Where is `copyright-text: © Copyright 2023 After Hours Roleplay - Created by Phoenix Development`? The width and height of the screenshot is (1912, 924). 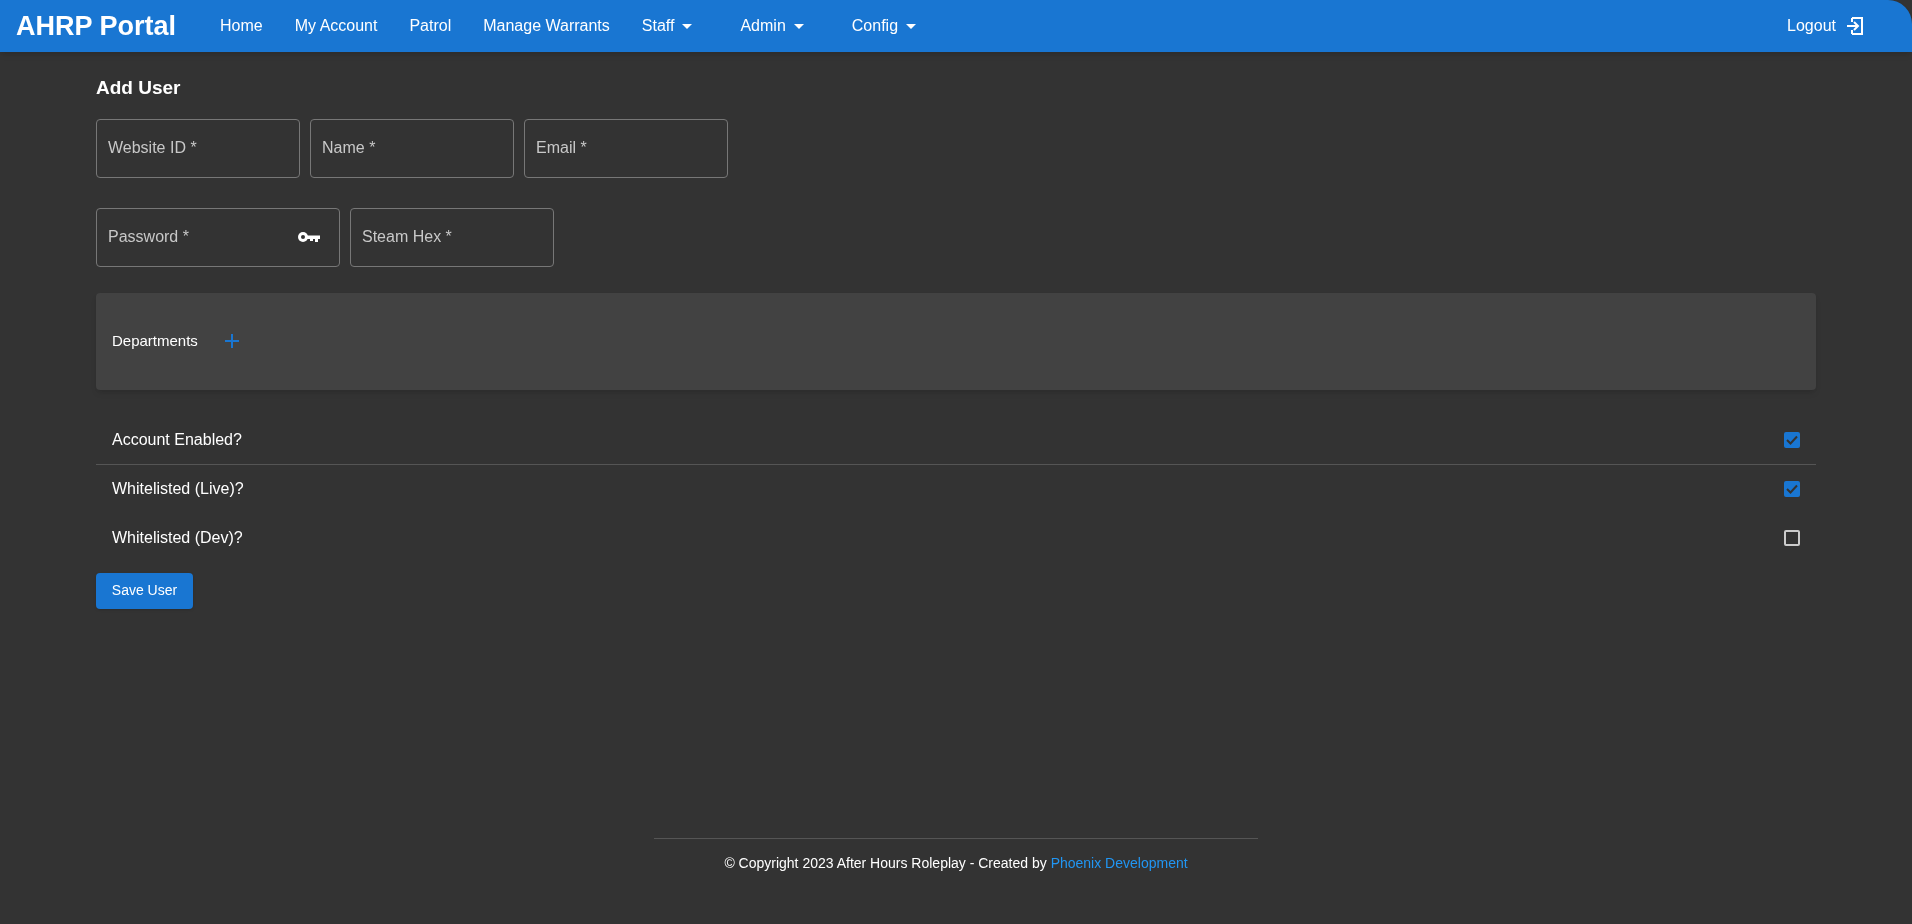 copyright-text: © Copyright 2023 After Hours Roleplay - Created by Phoenix Development is located at coordinates (956, 863).